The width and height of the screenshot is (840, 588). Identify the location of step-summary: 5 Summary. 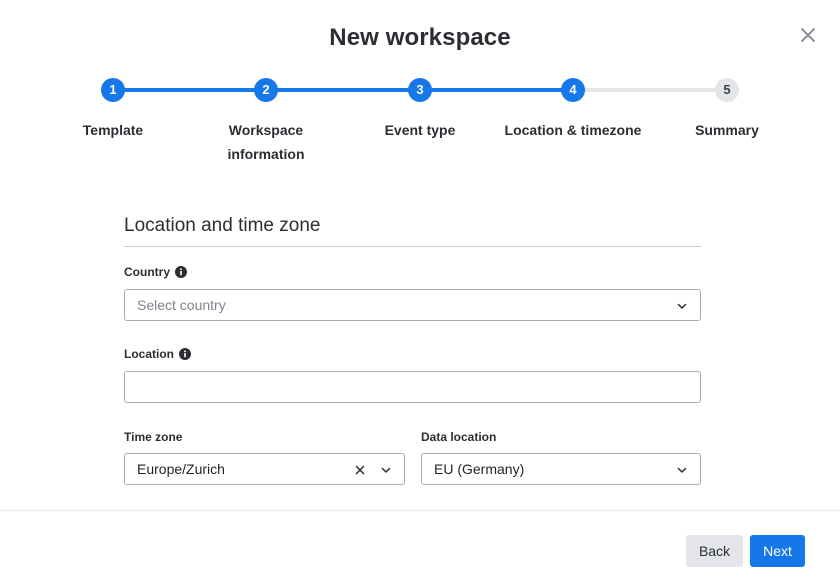
(727, 110).